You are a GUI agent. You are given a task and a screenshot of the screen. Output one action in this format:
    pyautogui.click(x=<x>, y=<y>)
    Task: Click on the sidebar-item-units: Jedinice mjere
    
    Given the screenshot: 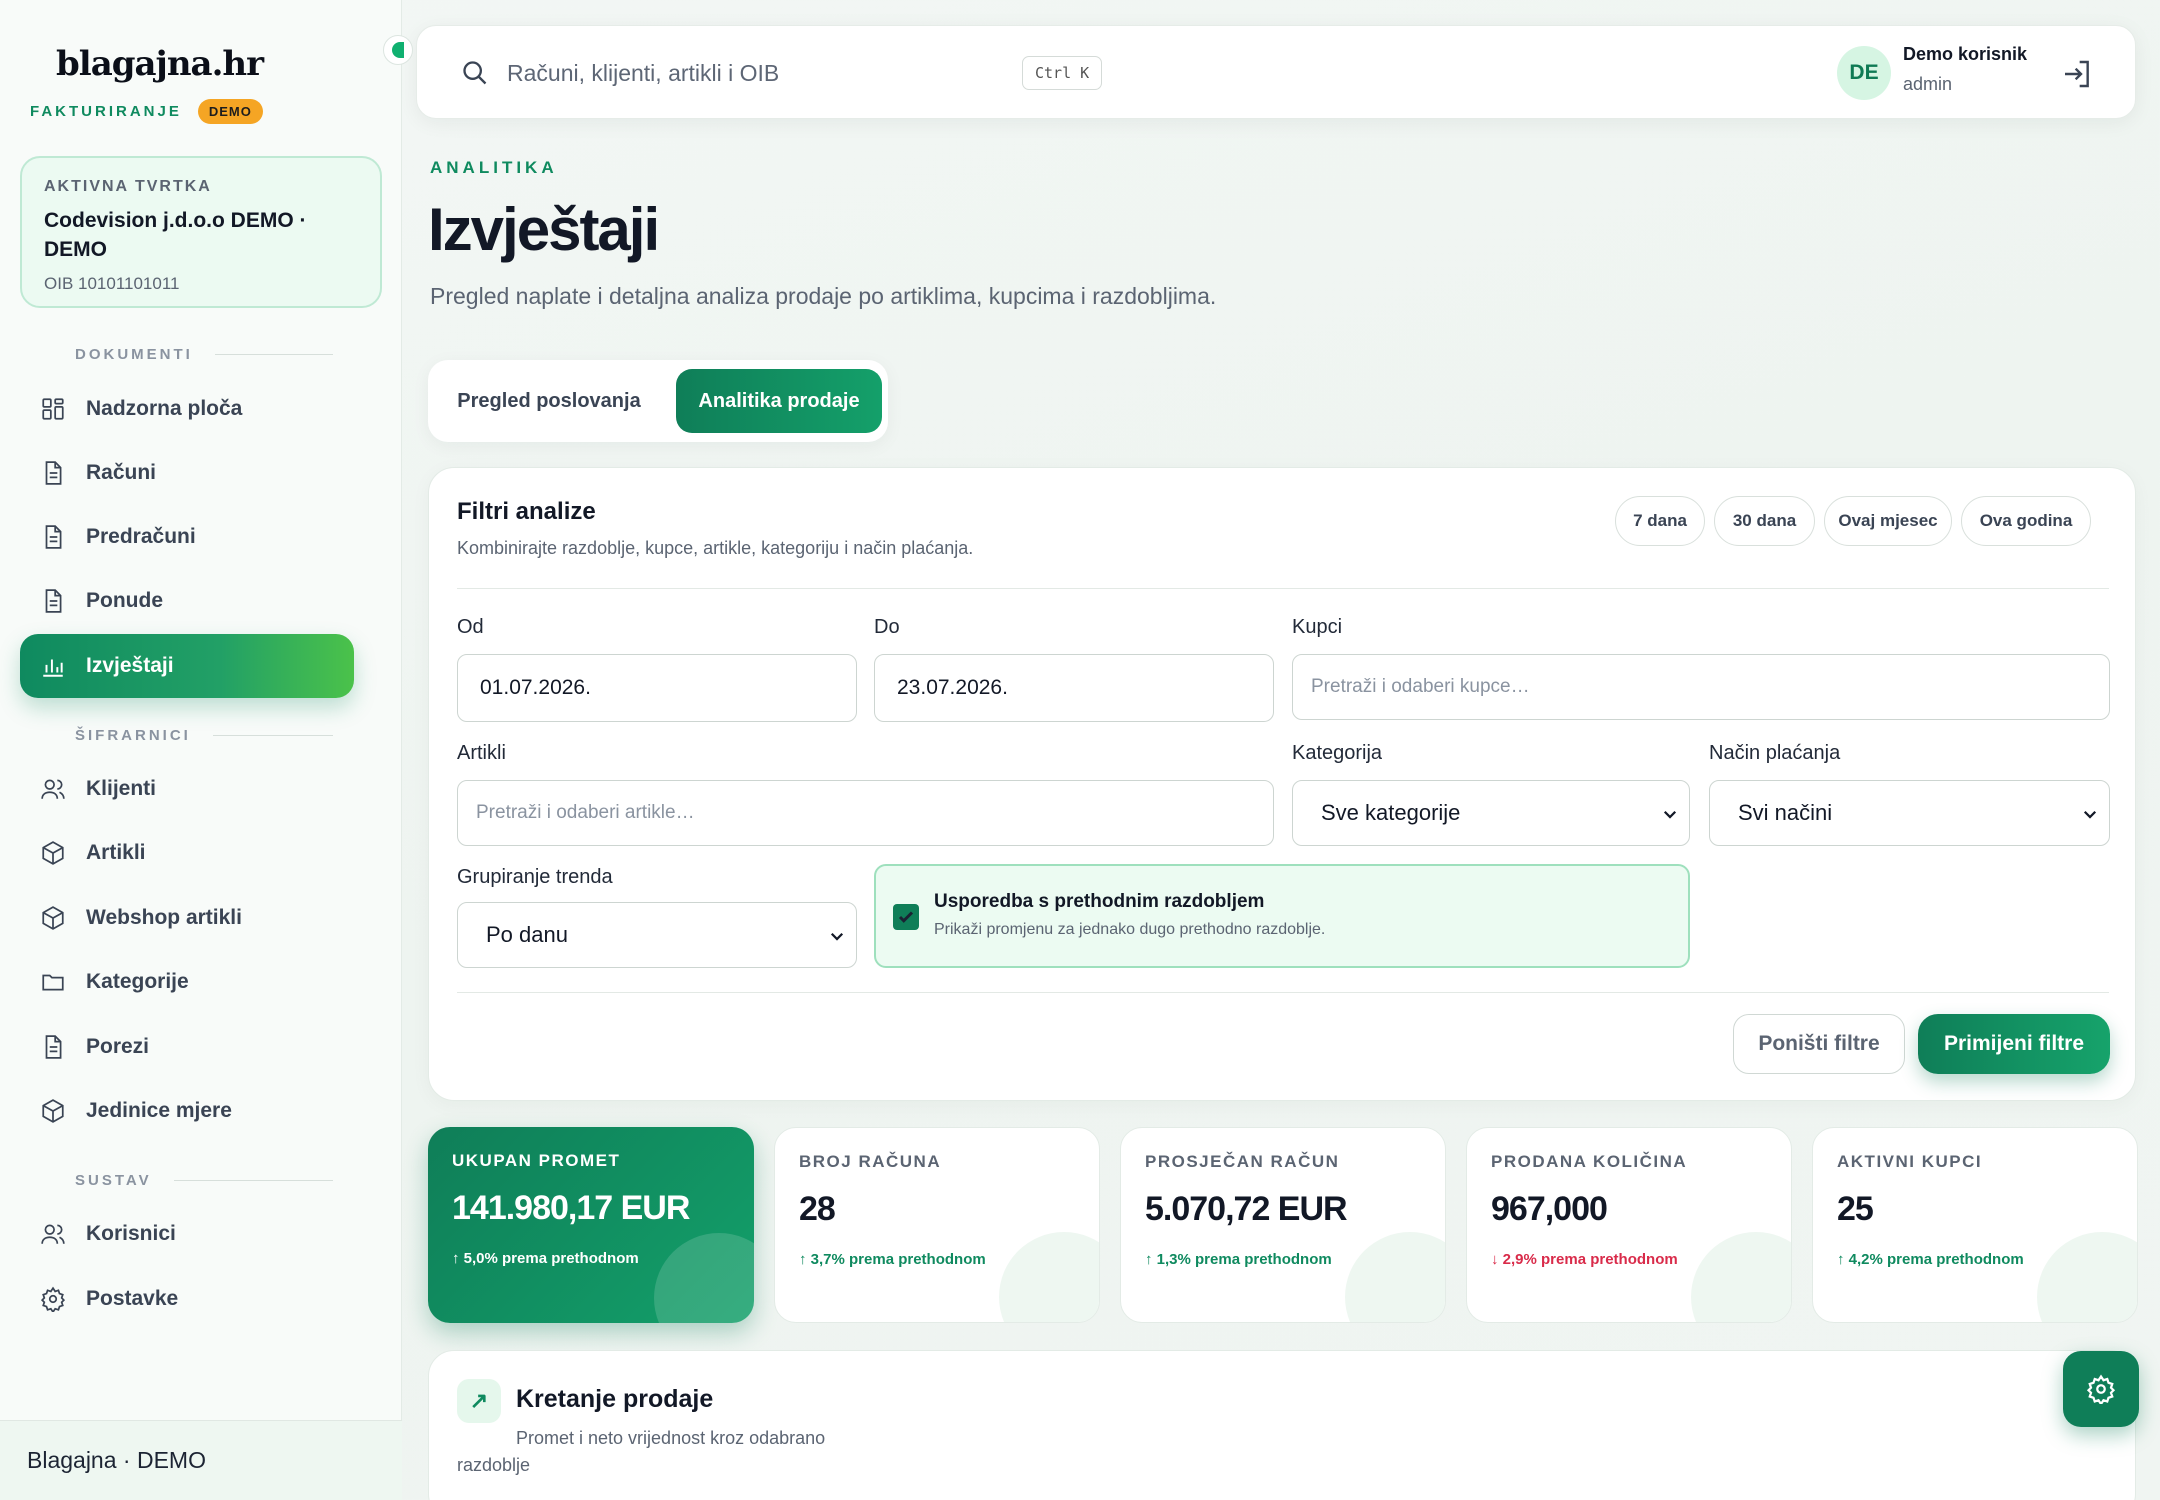 What is the action you would take?
    pyautogui.click(x=187, y=1111)
    